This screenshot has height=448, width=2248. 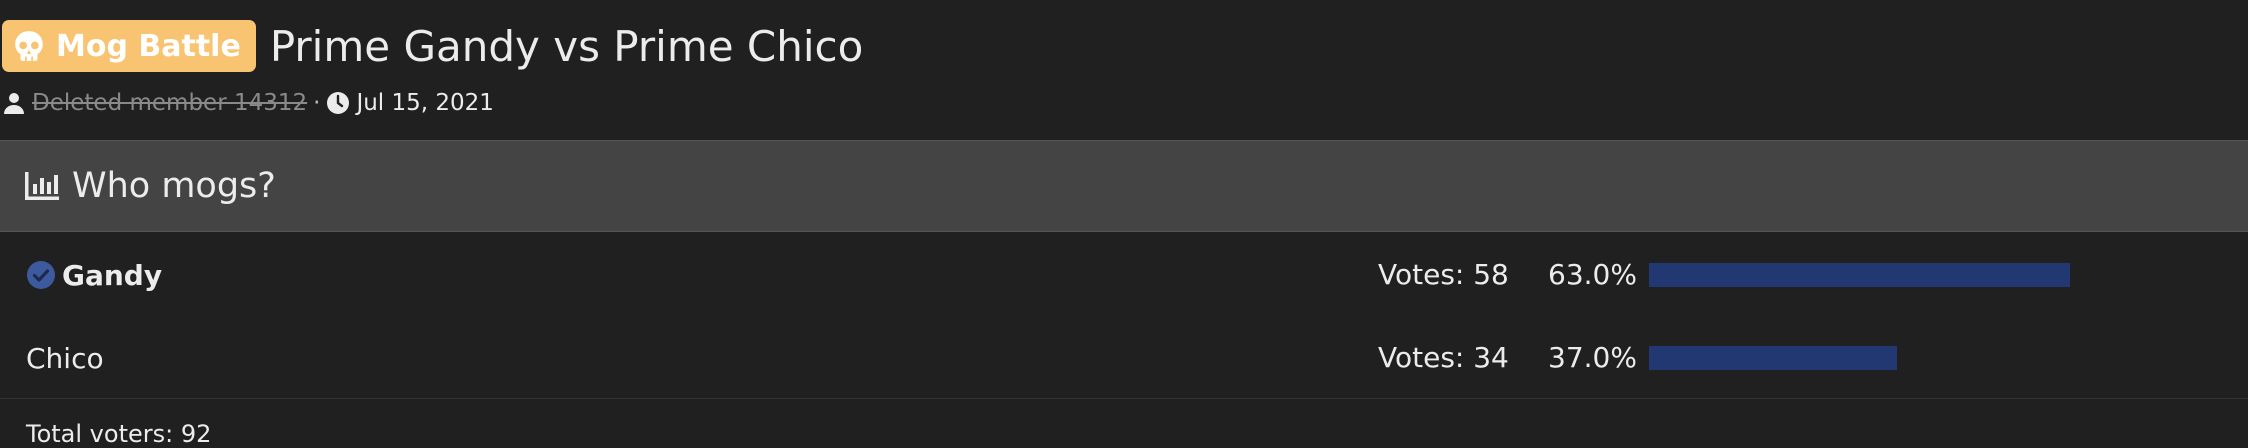 I want to click on option-percent: 37.0%, so click(x=1592, y=357).